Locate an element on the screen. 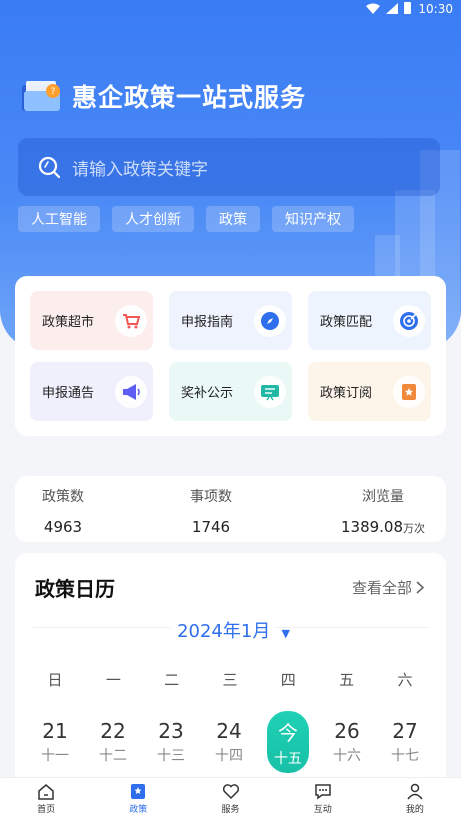 This screenshot has width=461, height=819. tab-label: 我的 is located at coordinates (414, 810).